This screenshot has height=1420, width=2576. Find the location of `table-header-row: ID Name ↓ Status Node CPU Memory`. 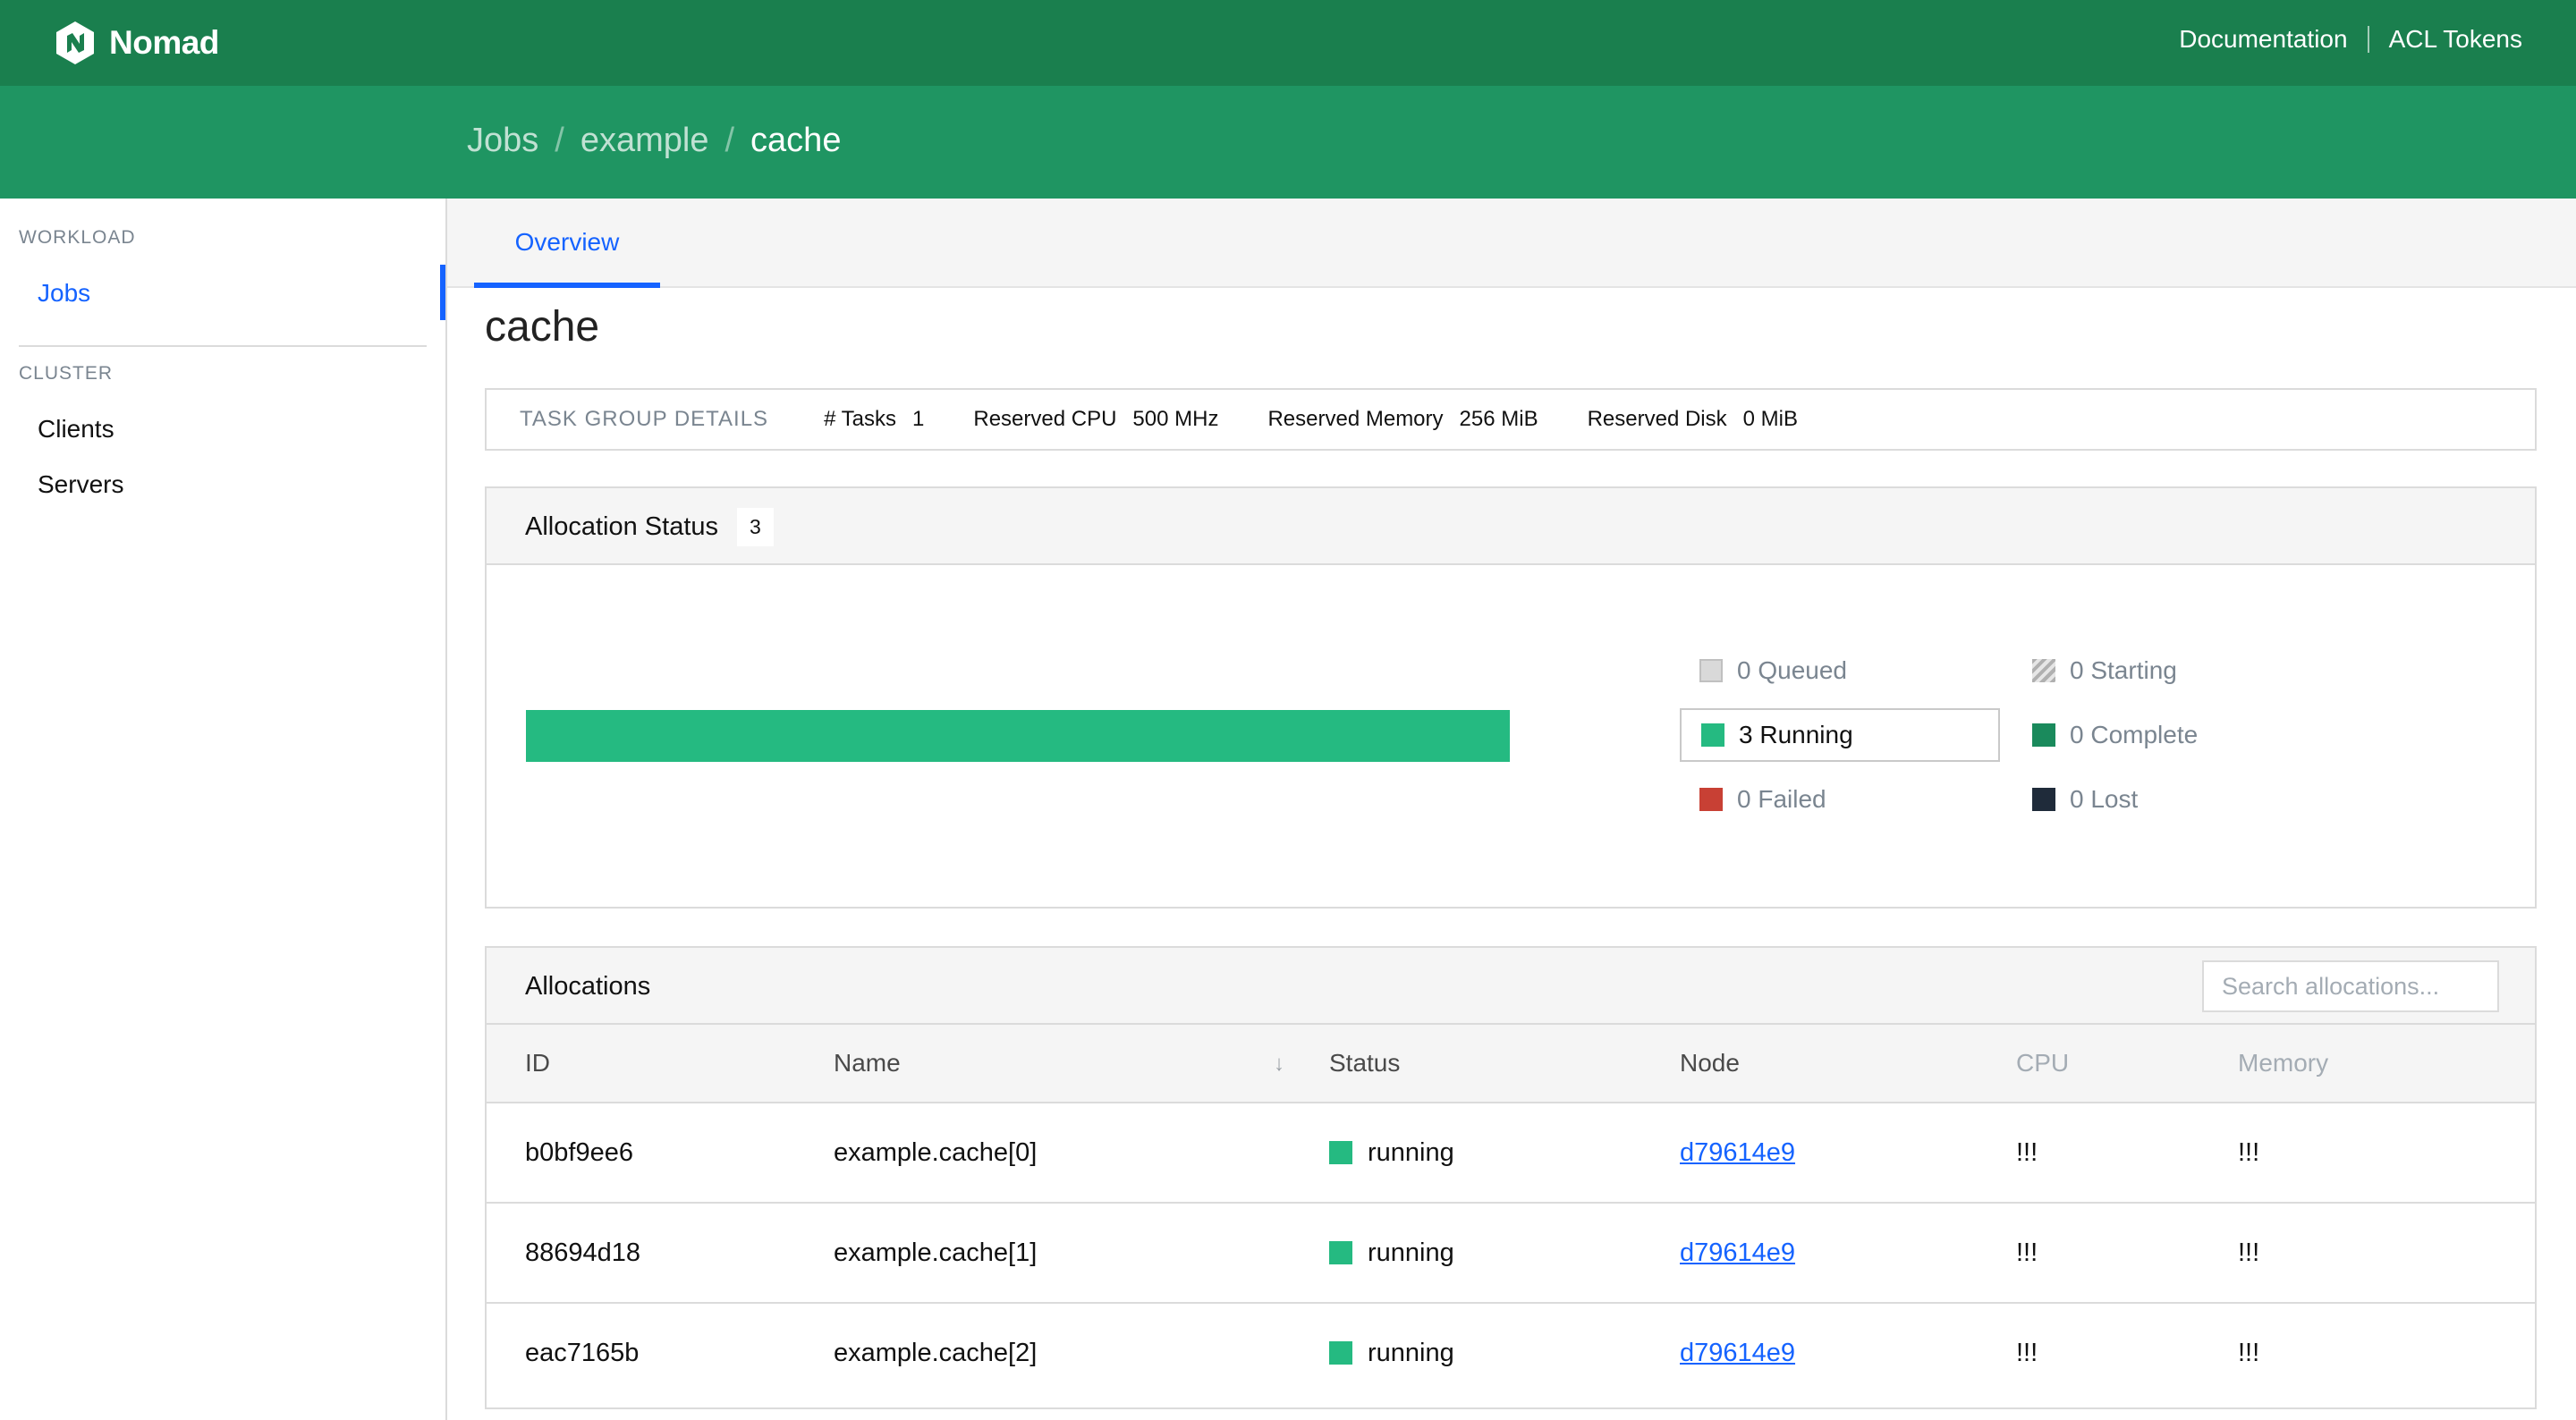

table-header-row: ID Name ↓ Status Node CPU Memory is located at coordinates (1511, 1064).